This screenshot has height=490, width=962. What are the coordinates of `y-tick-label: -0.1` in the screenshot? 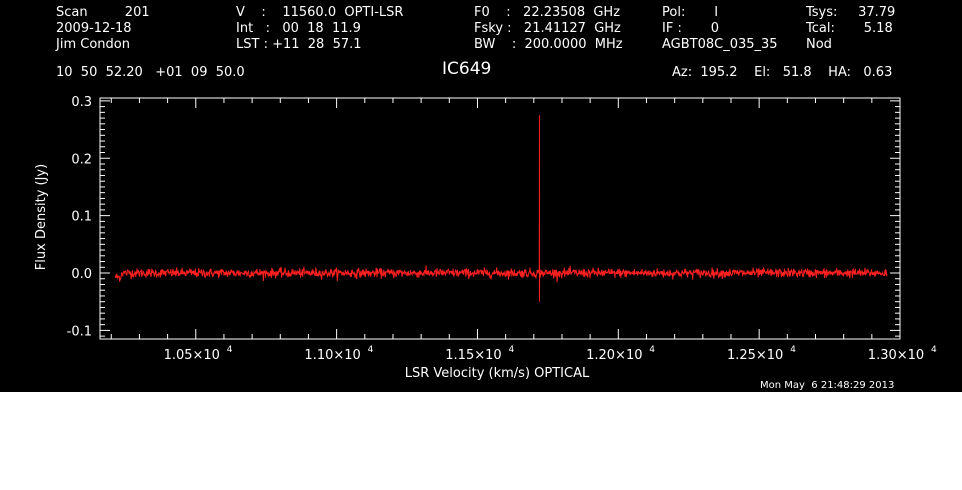 It's located at (79, 331).